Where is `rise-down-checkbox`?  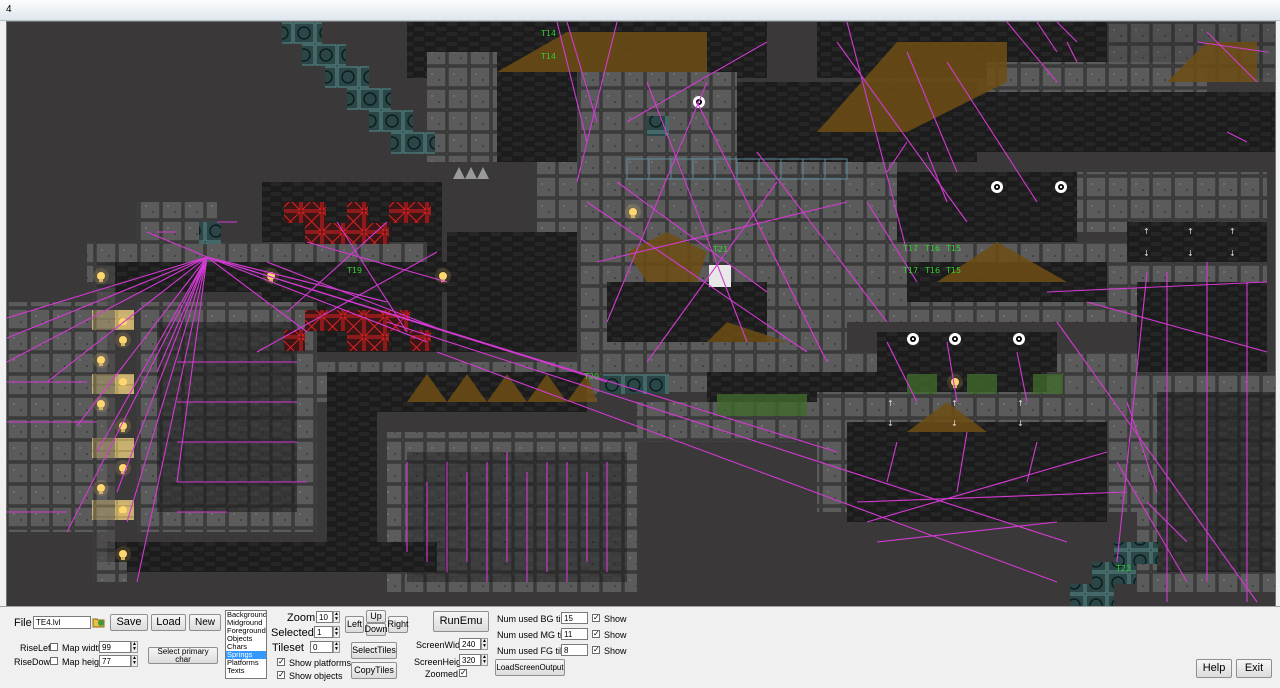 rise-down-checkbox is located at coordinates (54, 661).